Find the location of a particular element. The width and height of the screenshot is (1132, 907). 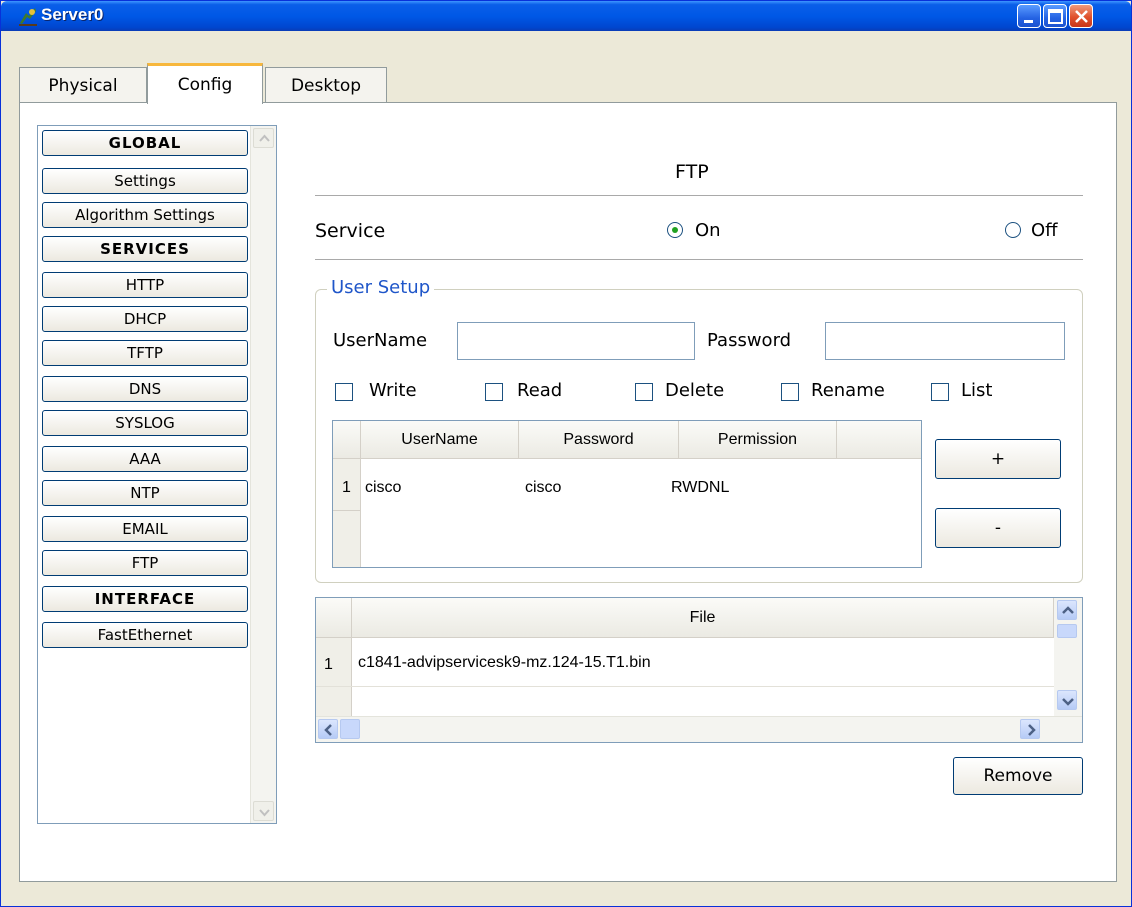

maximize-button is located at coordinates (1055, 16).